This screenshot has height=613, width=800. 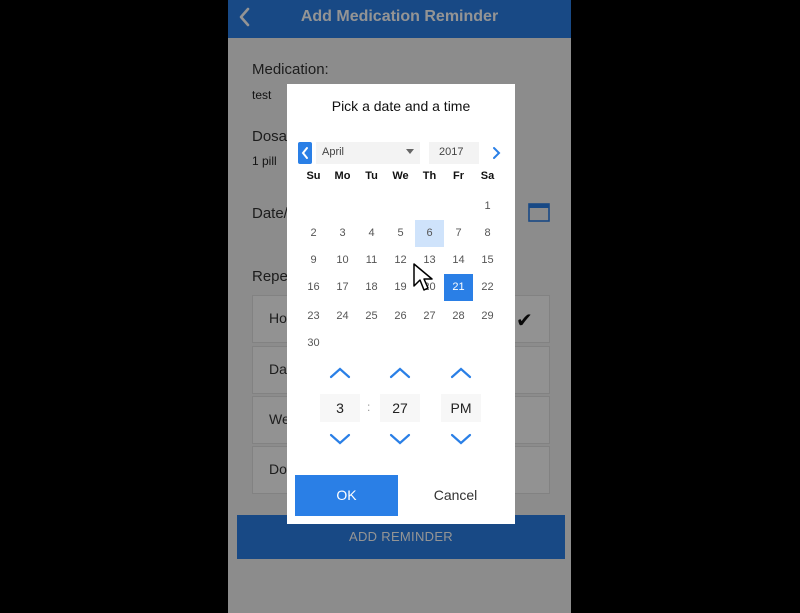 I want to click on picker-title: Pick a date and a time, so click(x=401, y=106).